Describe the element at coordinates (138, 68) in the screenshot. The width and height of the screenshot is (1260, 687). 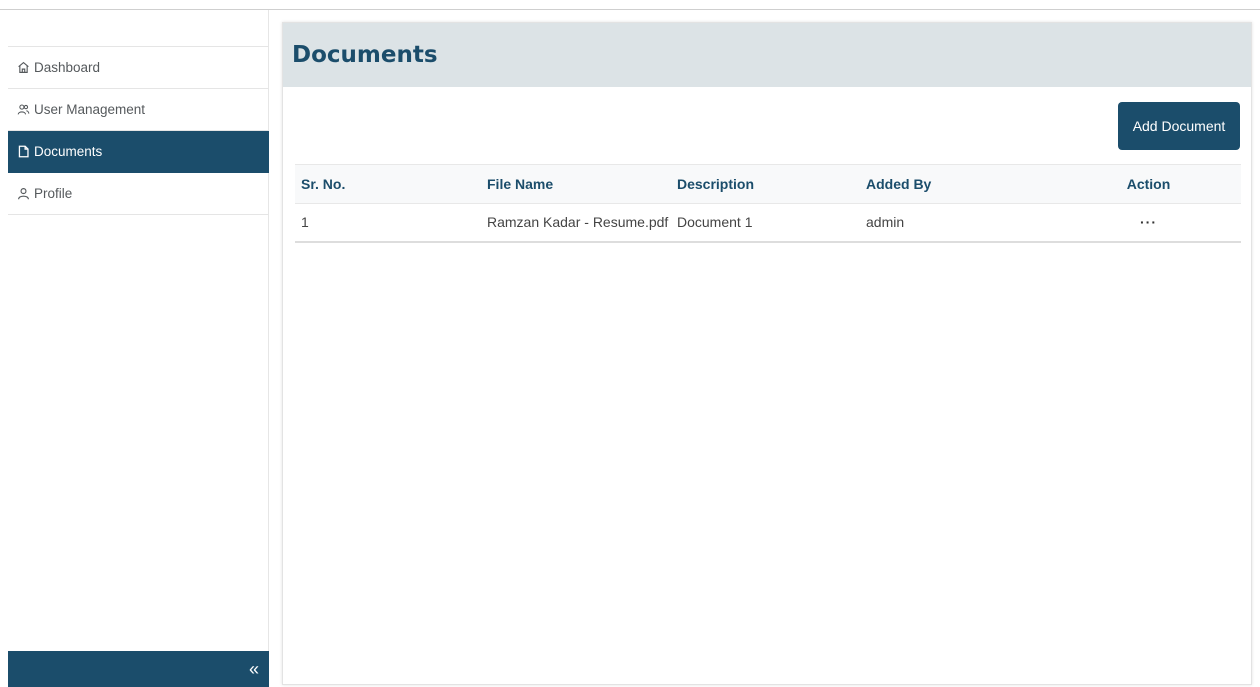
I see `sidebar-item-dashboard: Dashboard` at that location.